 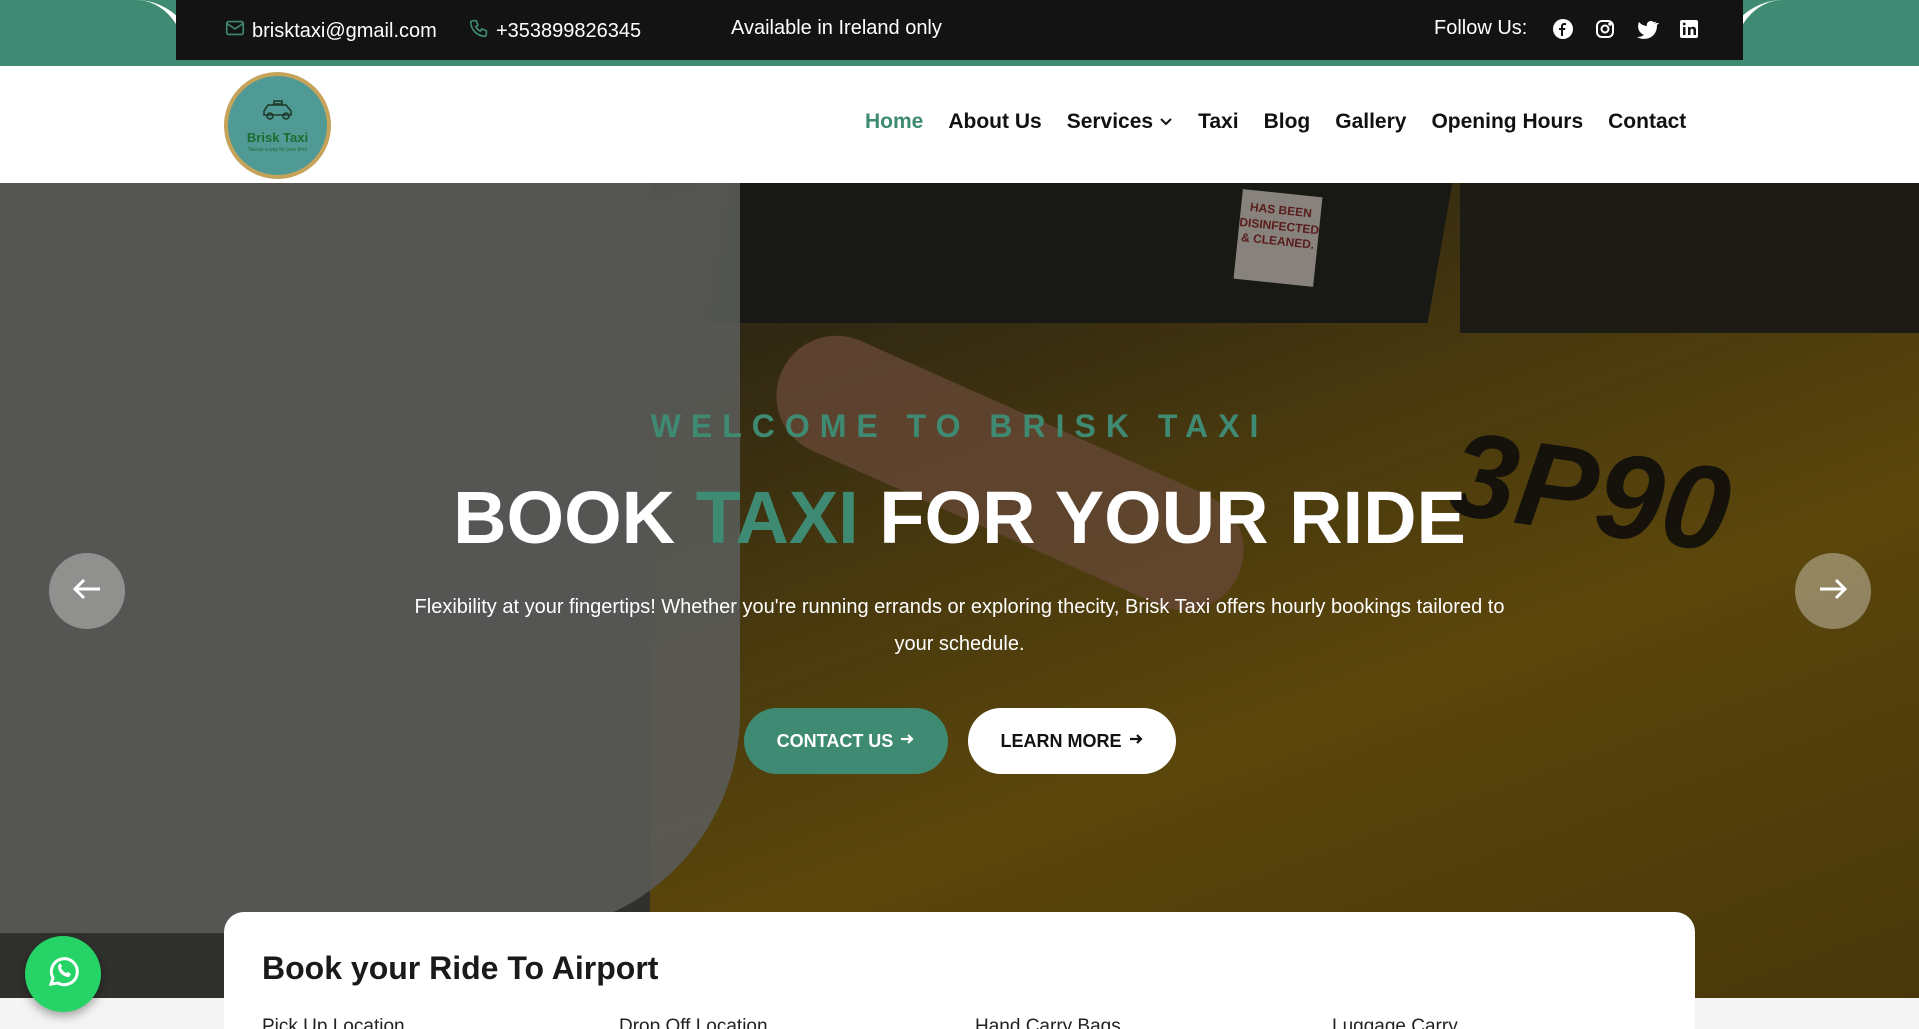 I want to click on nav-contact: Contact, so click(x=1647, y=122).